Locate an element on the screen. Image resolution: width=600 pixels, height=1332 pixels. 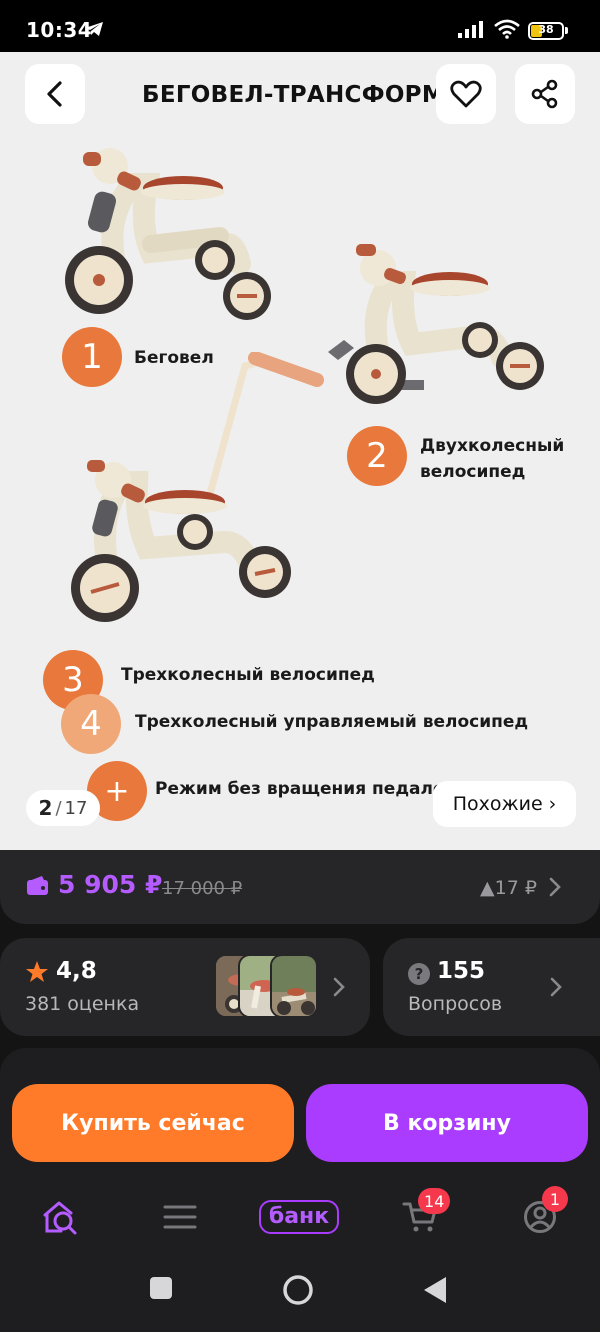
questions-count: 155 is located at coordinates (461, 971).